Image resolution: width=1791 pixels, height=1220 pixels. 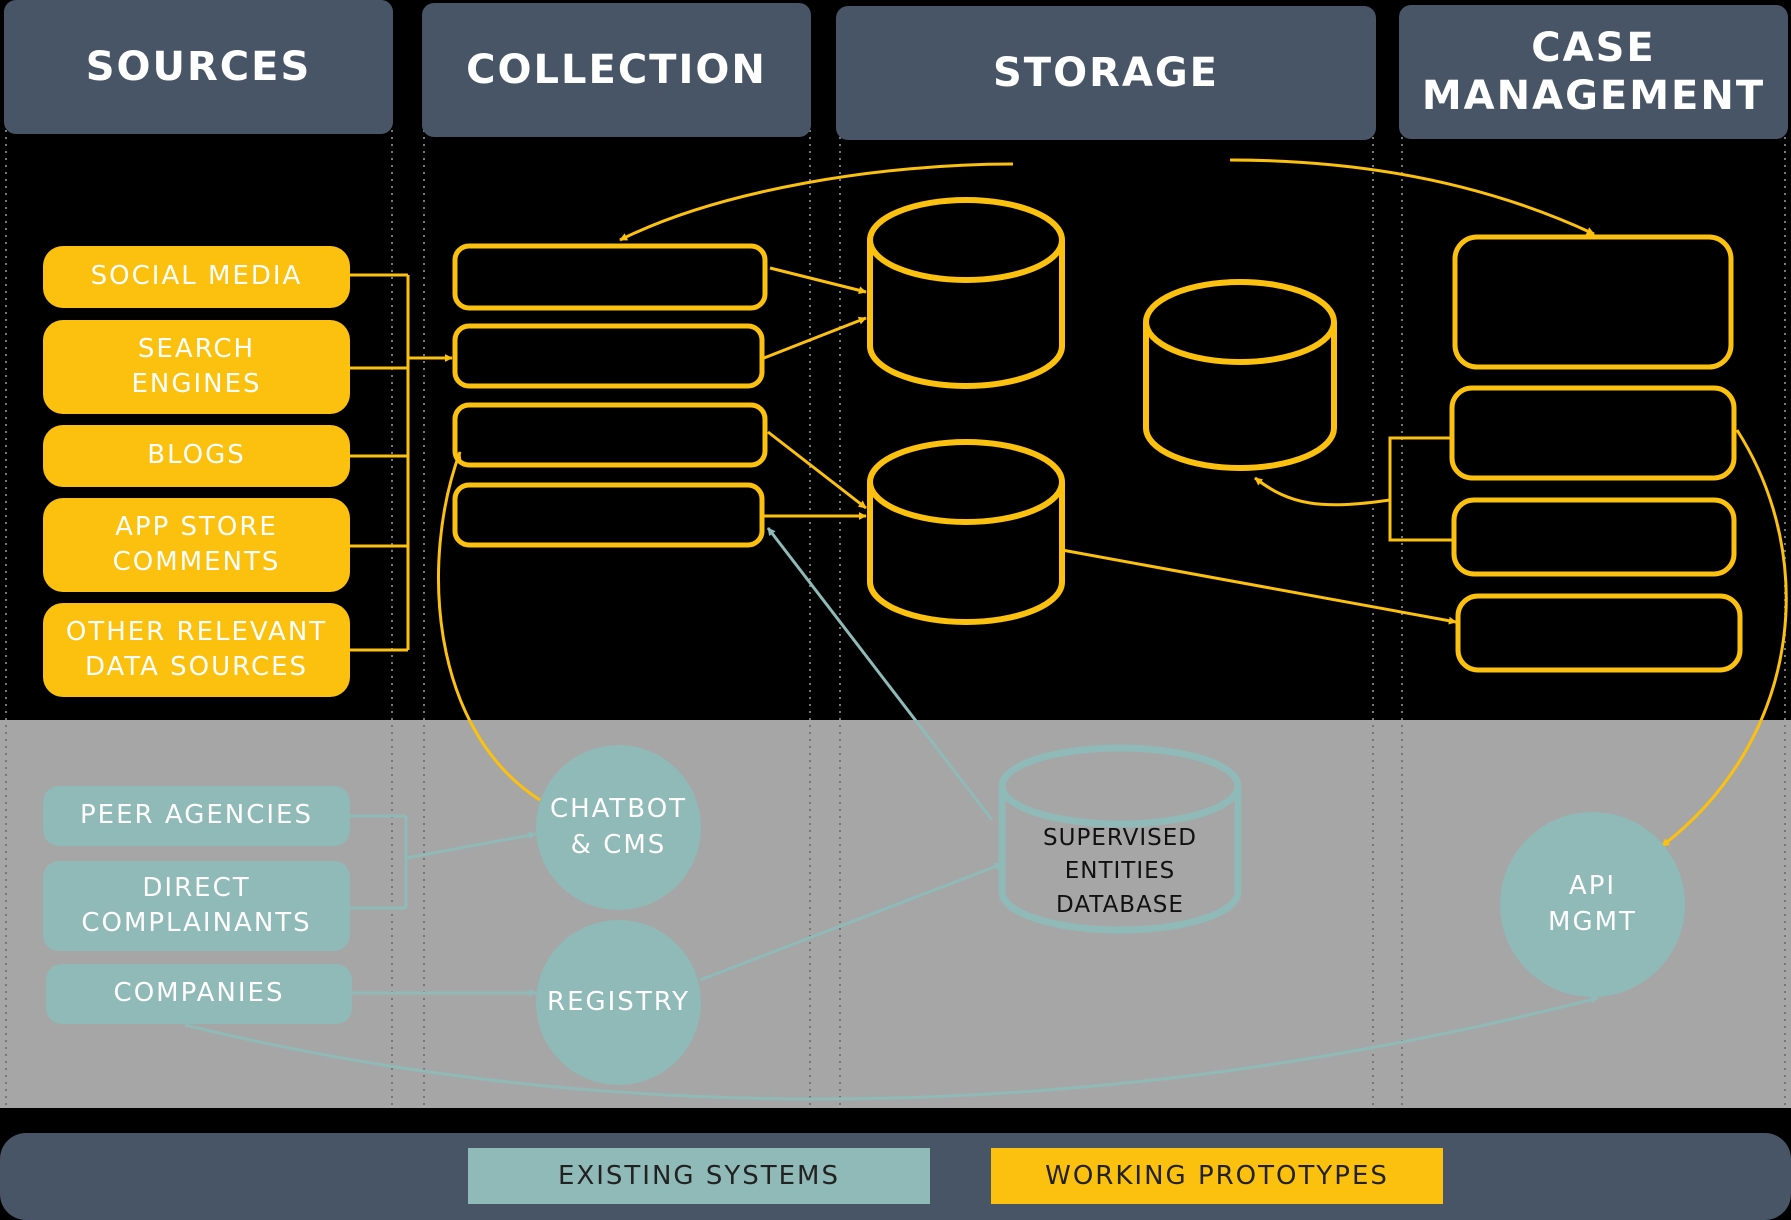 What do you see at coordinates (1217, 1176) in the screenshot?
I see `legend-working-prototypes: WORKING PROTOTYPES` at bounding box center [1217, 1176].